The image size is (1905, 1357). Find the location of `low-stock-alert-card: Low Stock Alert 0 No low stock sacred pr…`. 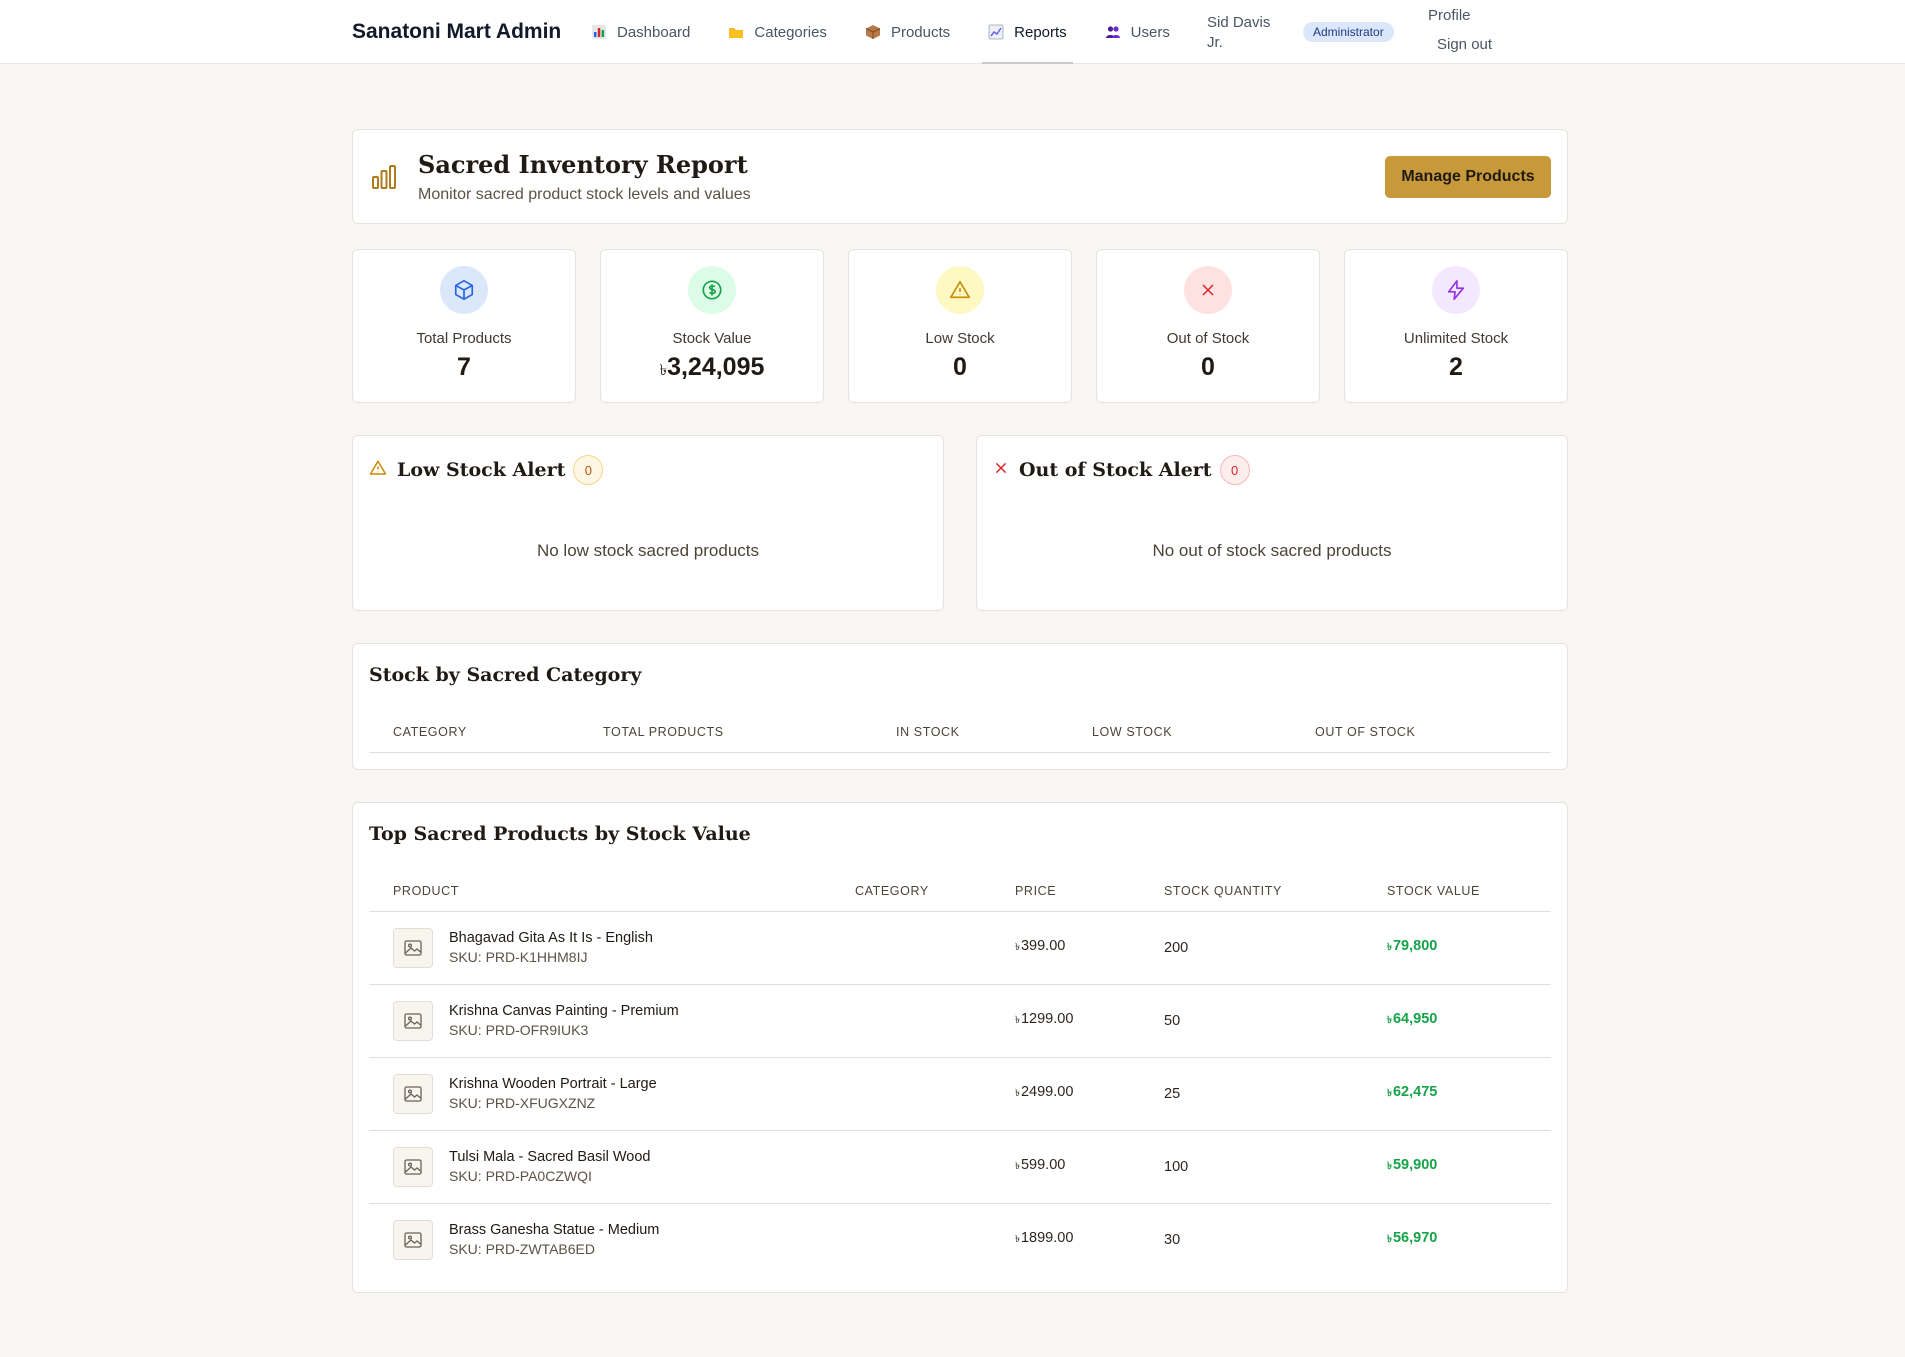

low-stock-alert-card: Low Stock Alert 0 No low stock sacred pr… is located at coordinates (648, 523).